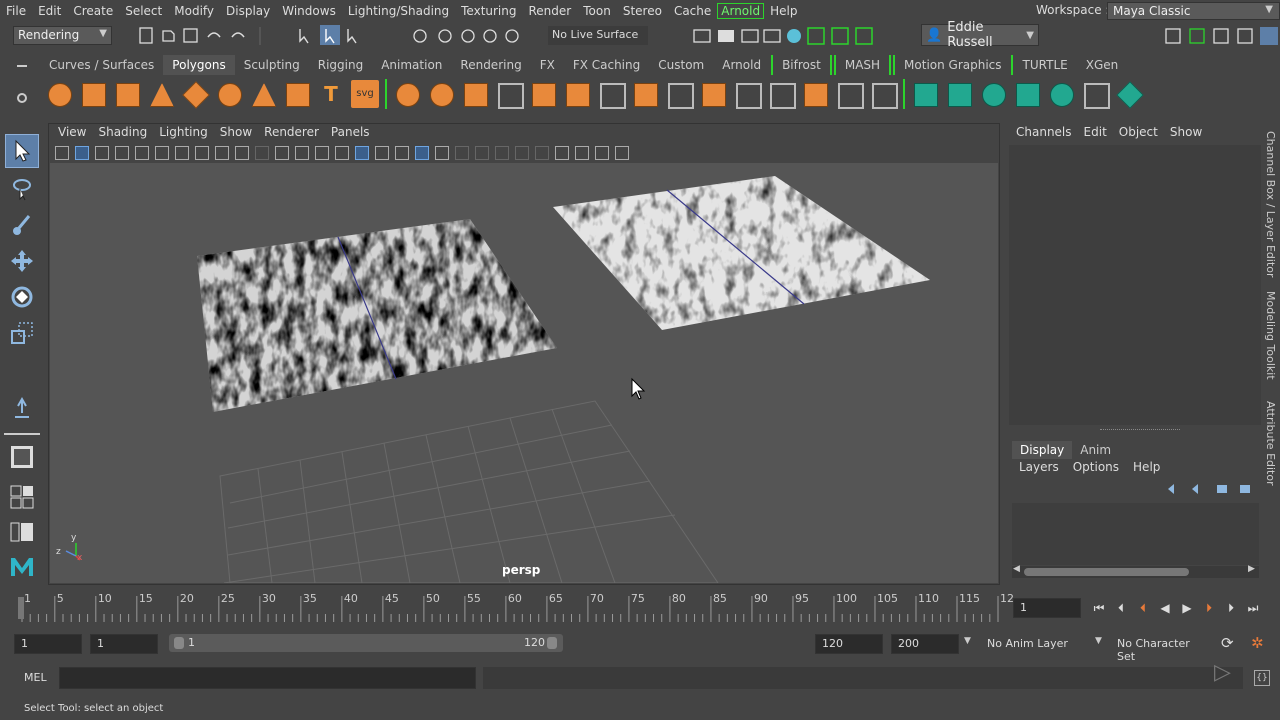 The height and width of the screenshot is (720, 1280). Describe the element at coordinates (267, 678) in the screenshot. I see `command-input` at that location.